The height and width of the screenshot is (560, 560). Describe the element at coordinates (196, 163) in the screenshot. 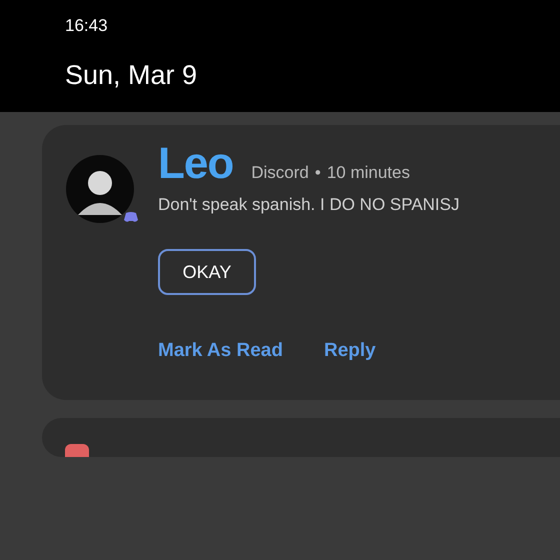

I see `sender-name: Leo` at that location.